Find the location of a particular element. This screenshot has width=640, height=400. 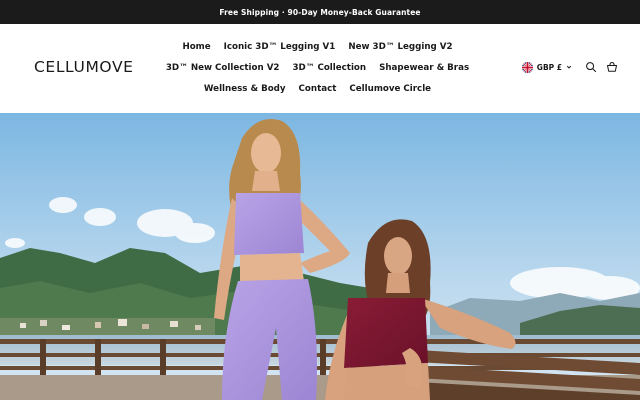

nav-link-wellness-body: Wellness & Body is located at coordinates (245, 89).